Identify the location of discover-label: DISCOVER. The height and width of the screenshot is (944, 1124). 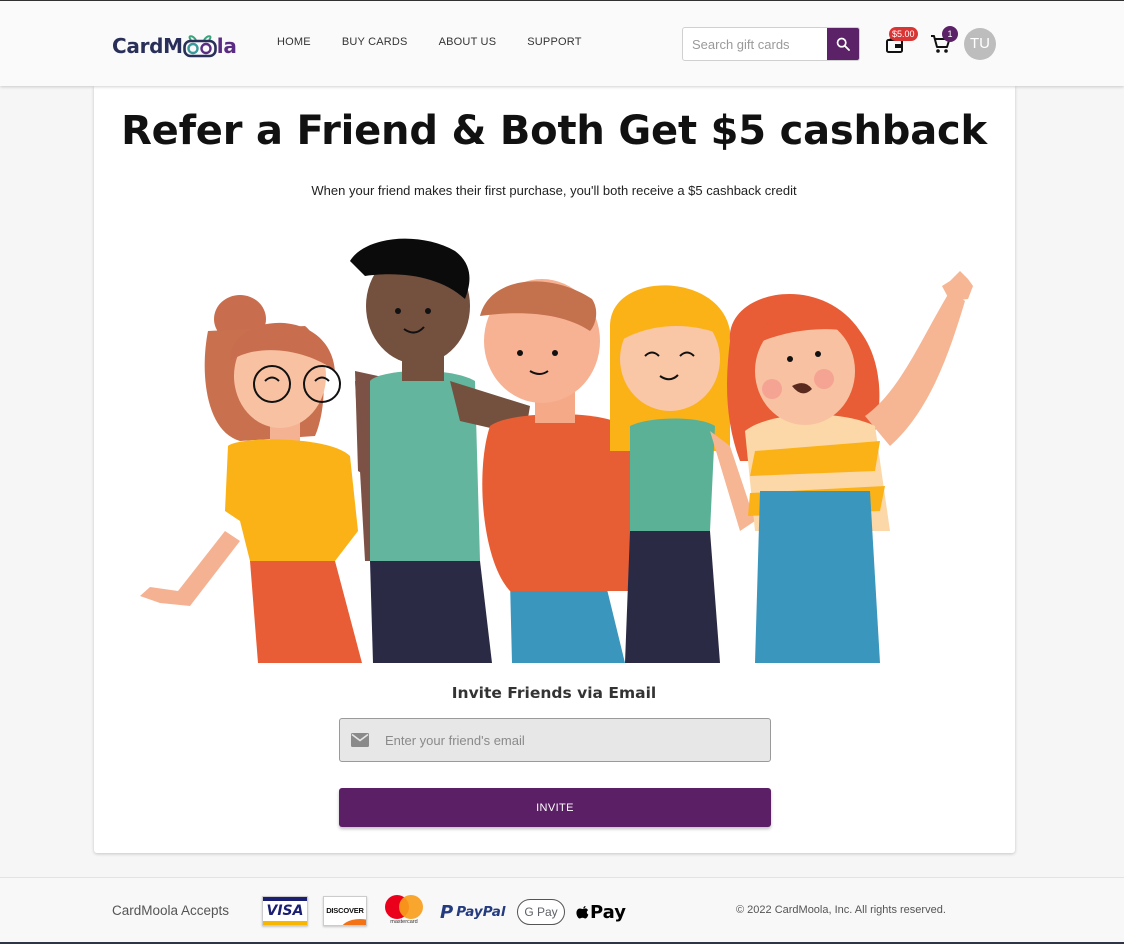
(345, 910).